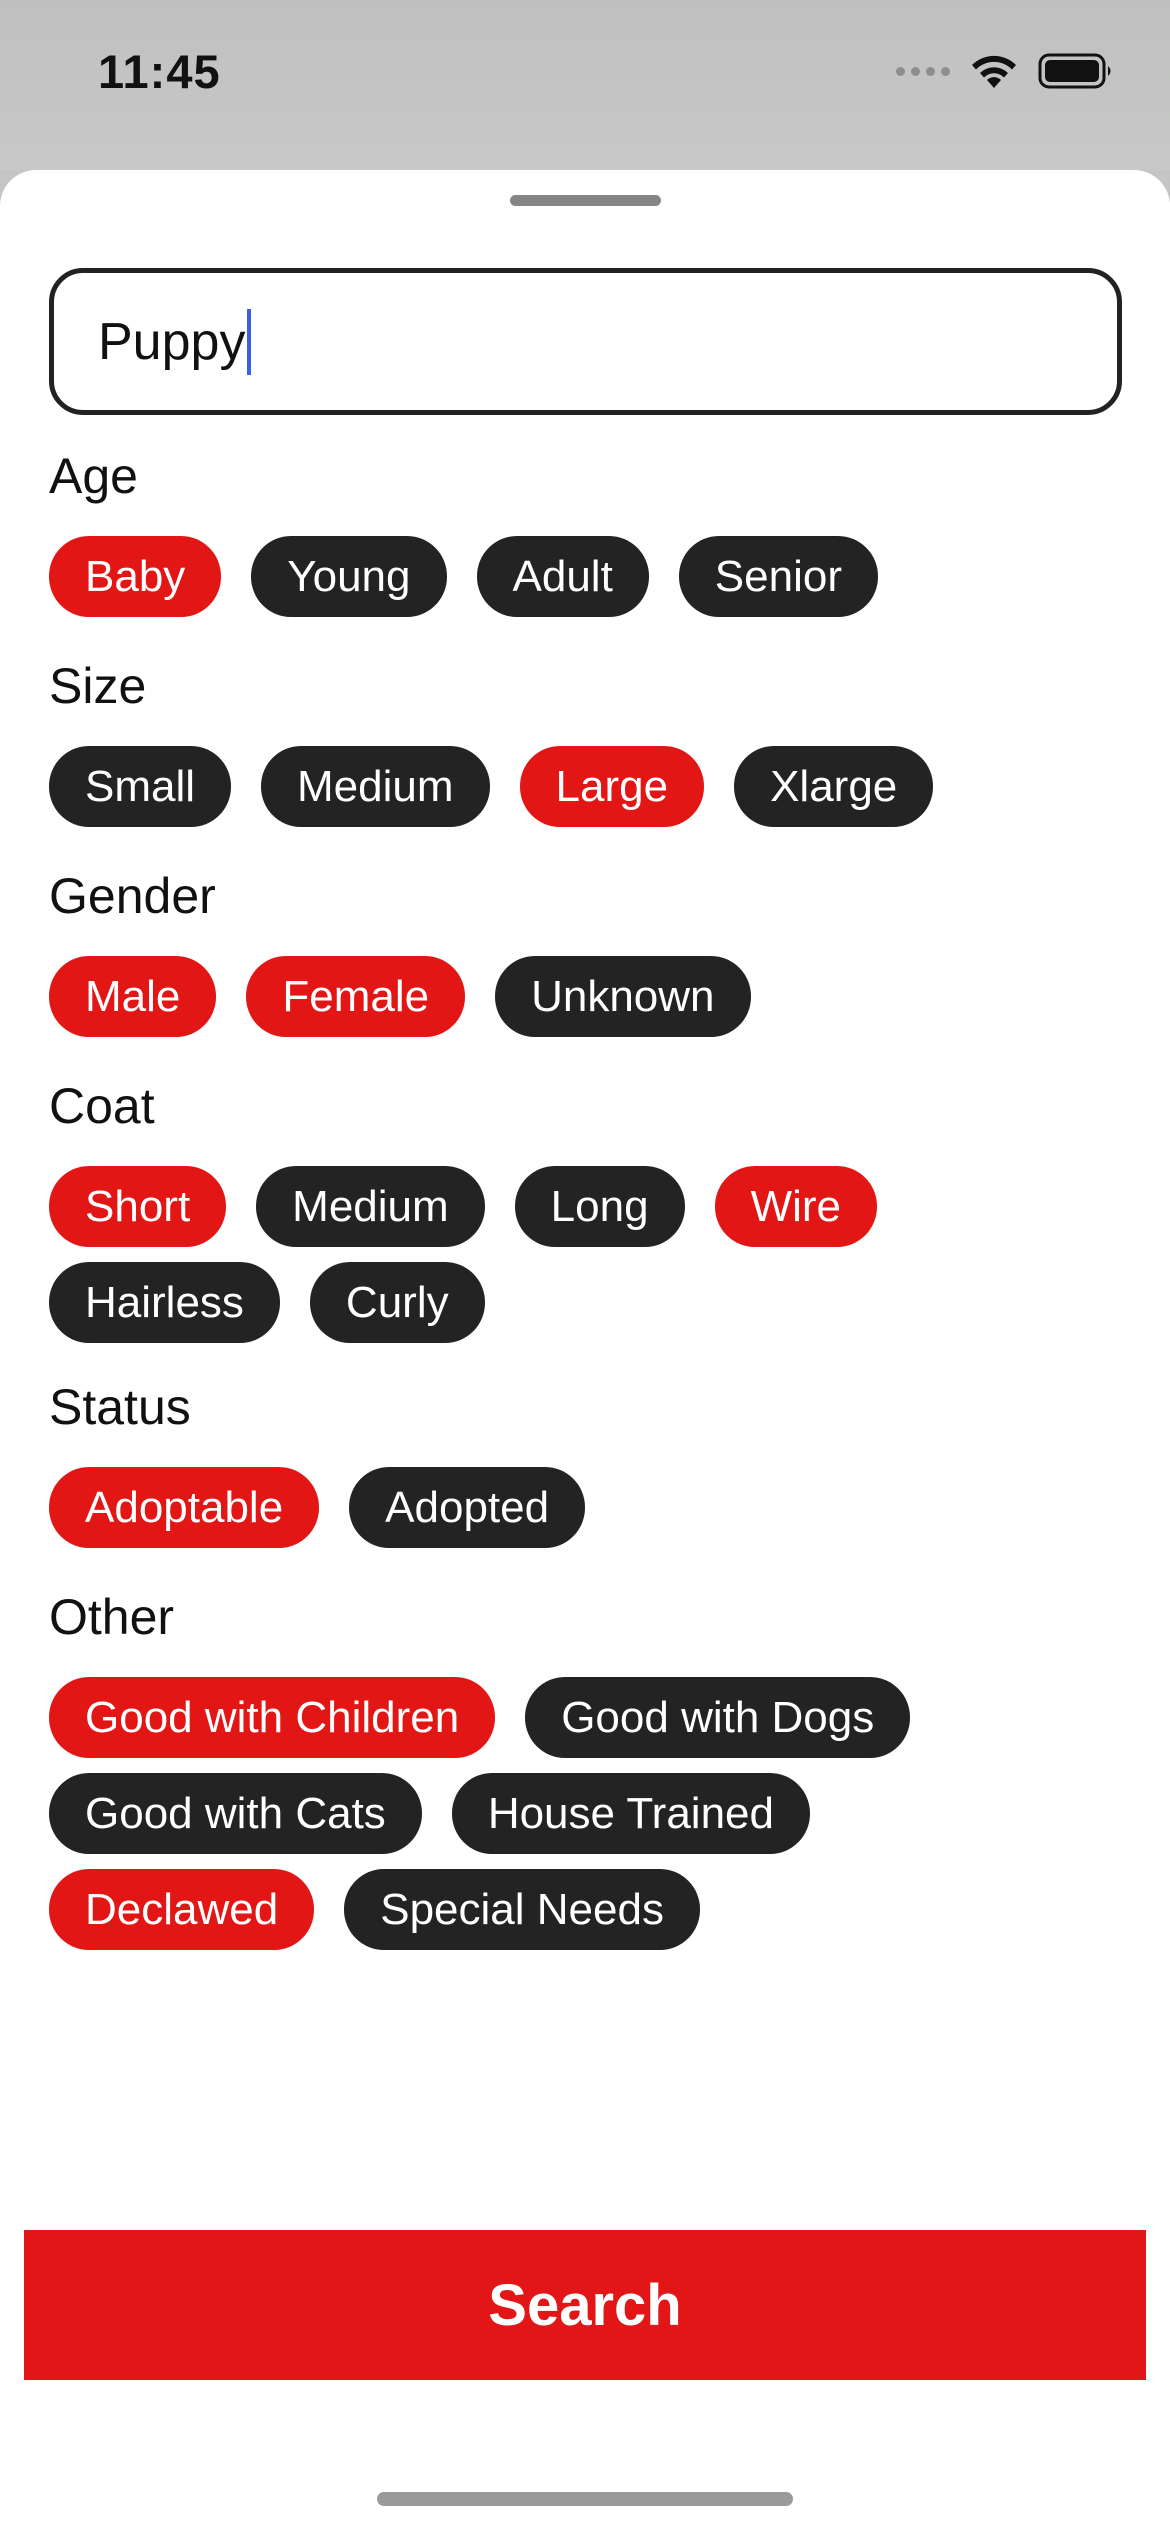 This screenshot has width=1170, height=2532. Describe the element at coordinates (994, 71) in the screenshot. I see `wifi-icon` at that location.